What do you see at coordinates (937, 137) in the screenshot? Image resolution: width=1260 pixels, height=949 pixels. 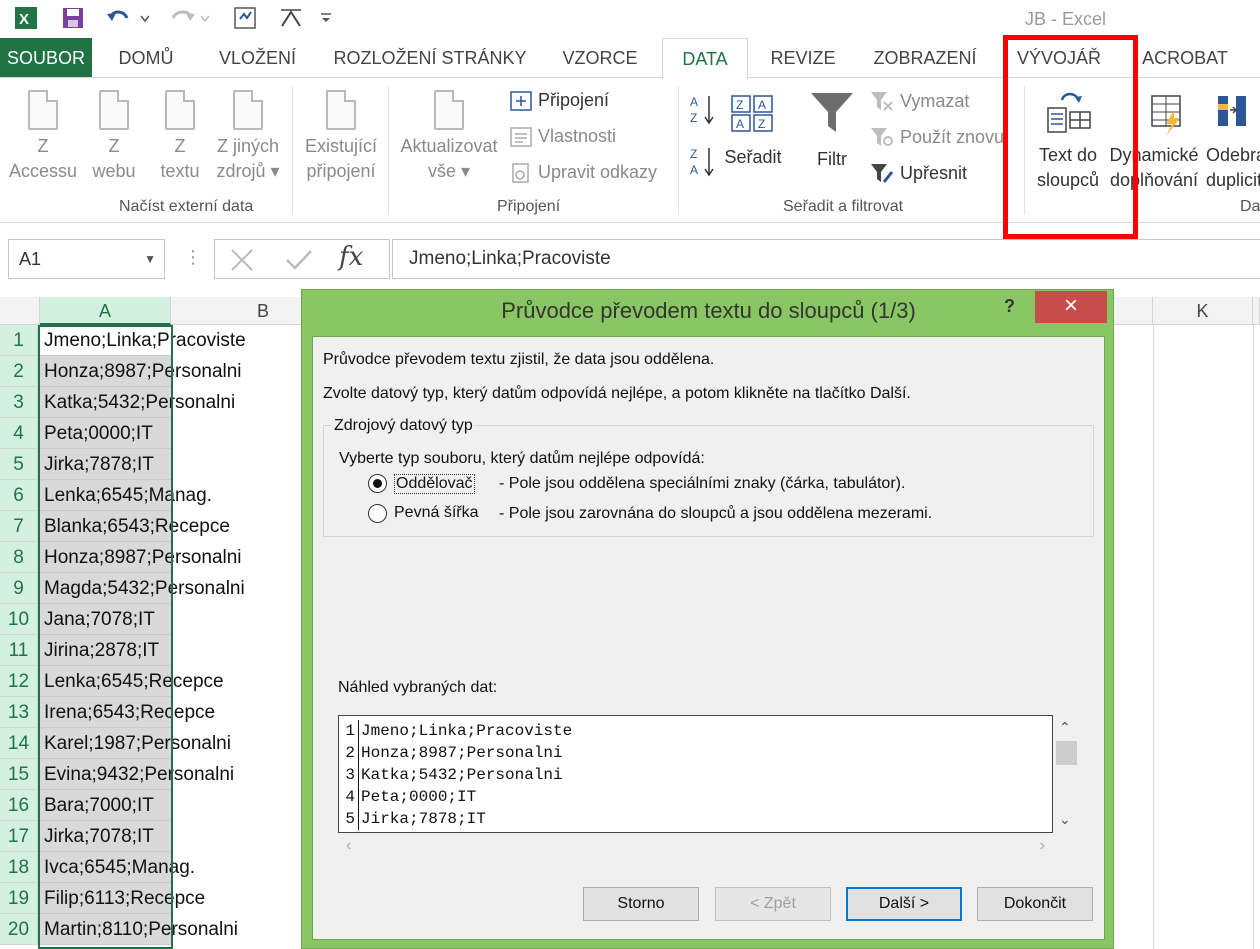 I see `reapply-button: Použít znovu` at bounding box center [937, 137].